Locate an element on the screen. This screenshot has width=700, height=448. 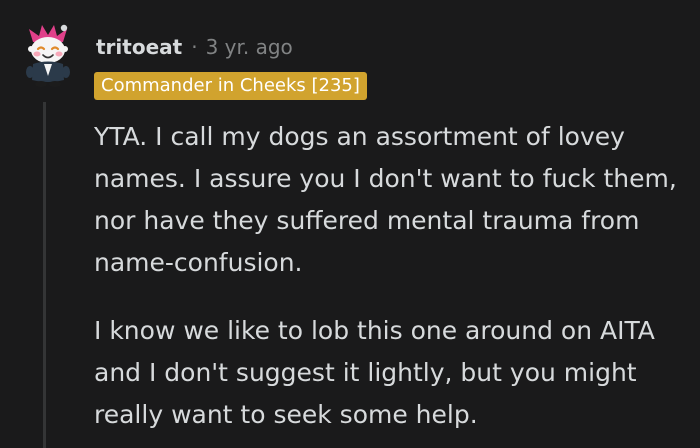
user-flair: Commander in Cheeks [235] is located at coordinates (230, 86).